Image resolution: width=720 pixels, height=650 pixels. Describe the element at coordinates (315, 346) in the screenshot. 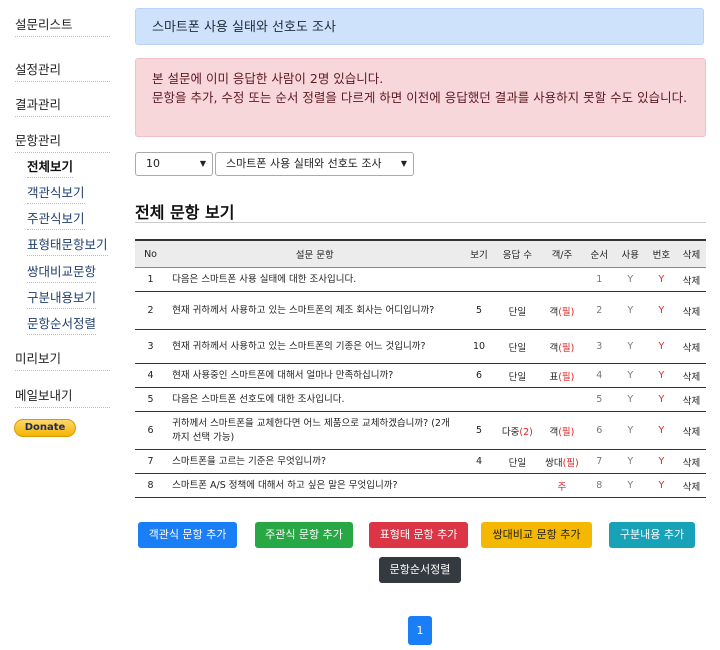

I see `question-text: 현재 귀하께서 사용하고 있는 스마트폰의 기종은 어느 것입니까?` at that location.